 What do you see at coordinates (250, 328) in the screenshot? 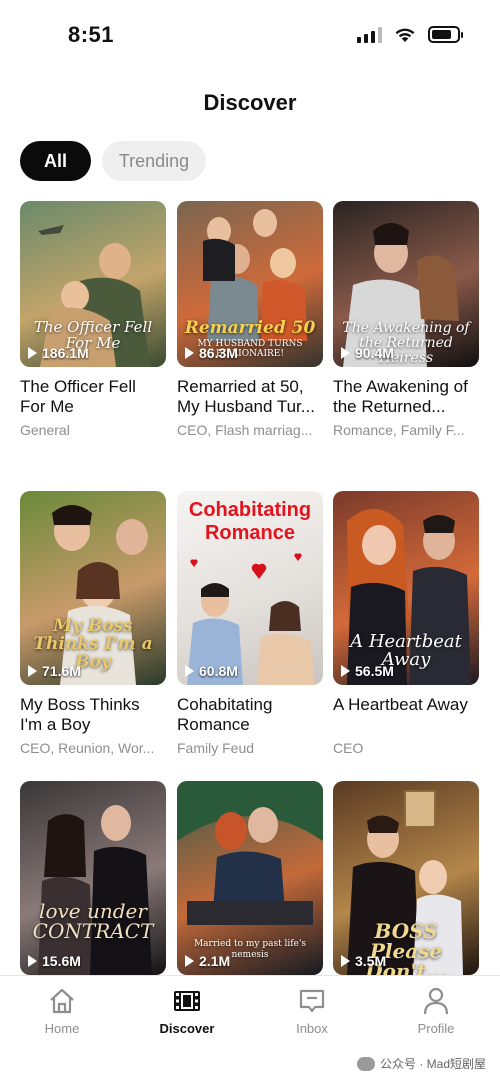
I see `poster-title-text: Remarried 50` at bounding box center [250, 328].